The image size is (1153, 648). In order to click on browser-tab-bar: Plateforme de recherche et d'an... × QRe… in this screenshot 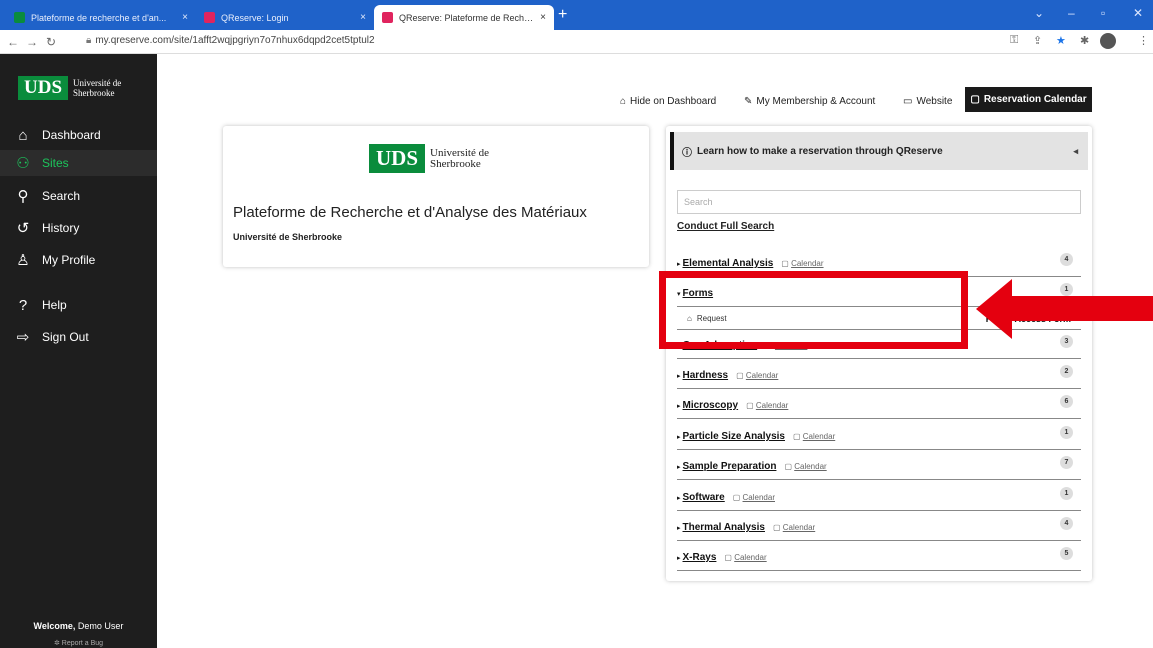, I will do `click(576, 15)`.